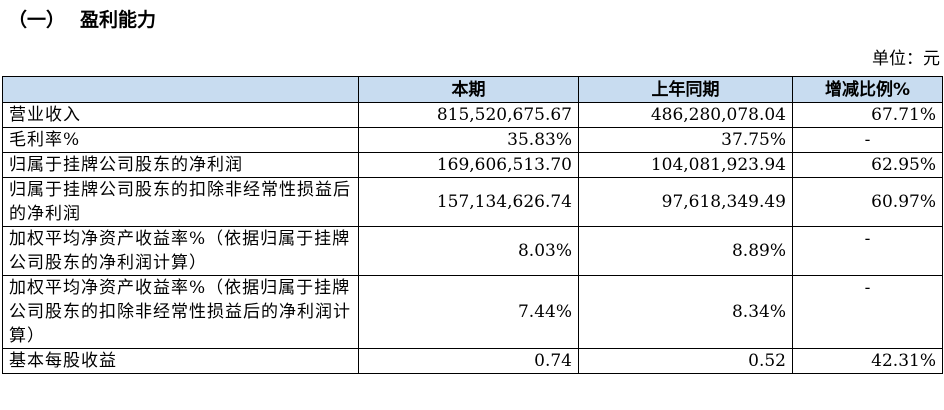  Describe the element at coordinates (180, 89) in the screenshot. I see `header-item` at that location.